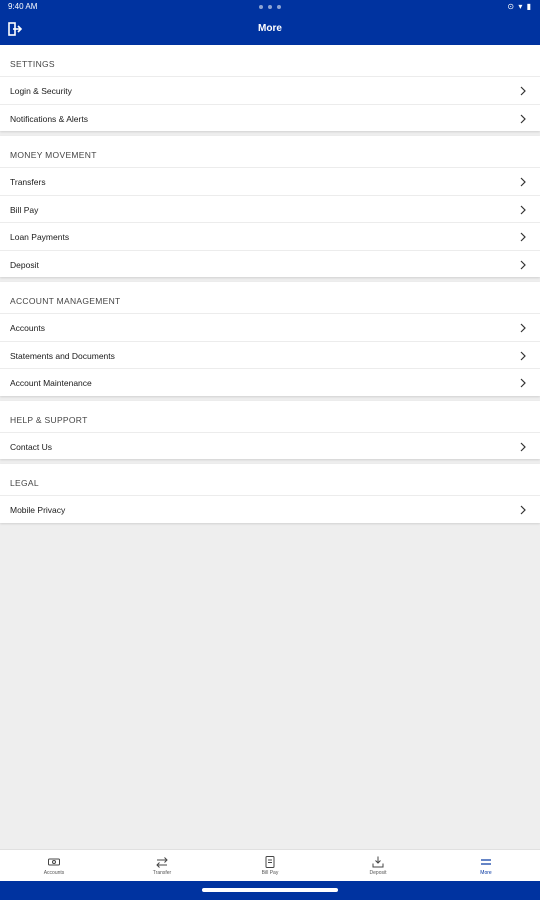  I want to click on nav-item-transfer: Transfer, so click(162, 865).